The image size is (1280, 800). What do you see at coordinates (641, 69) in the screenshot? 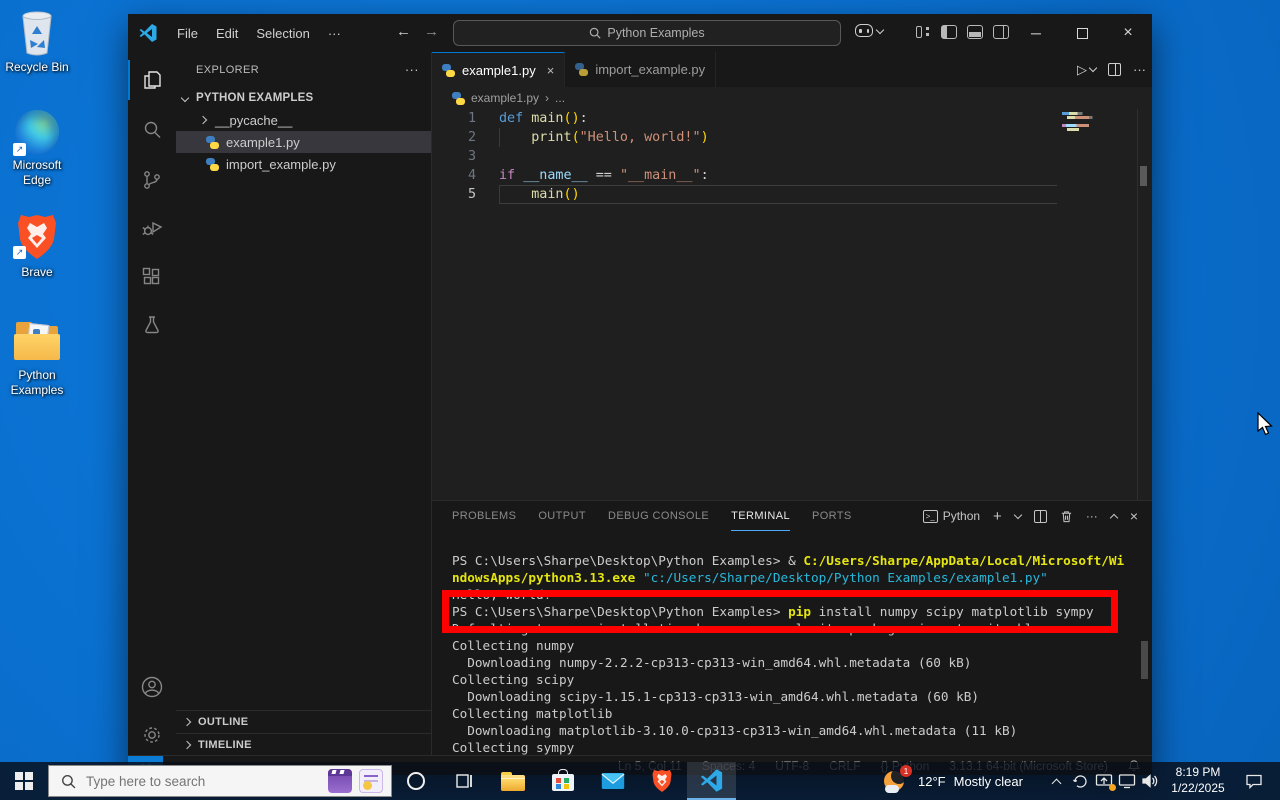
I see `tab-import-example: import_example.py` at bounding box center [641, 69].